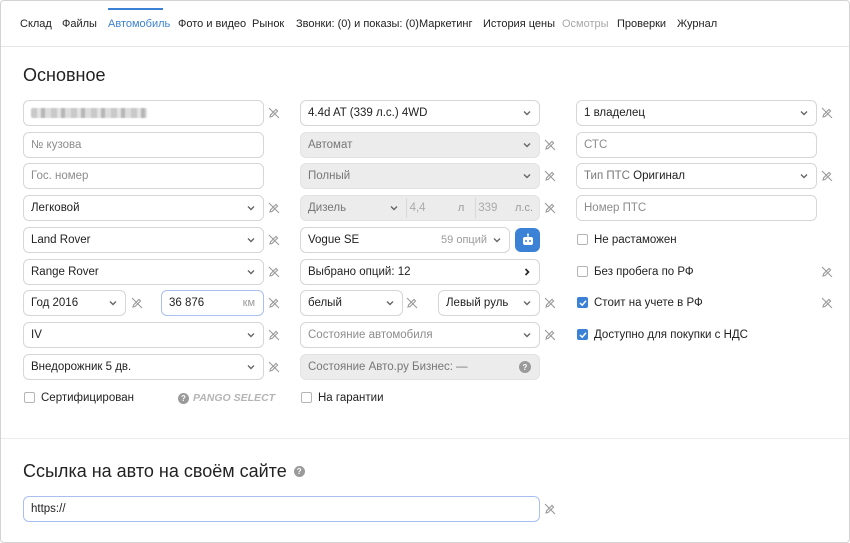 The height and width of the screenshot is (543, 850). I want to click on model-value: Range Rover, so click(65, 272).